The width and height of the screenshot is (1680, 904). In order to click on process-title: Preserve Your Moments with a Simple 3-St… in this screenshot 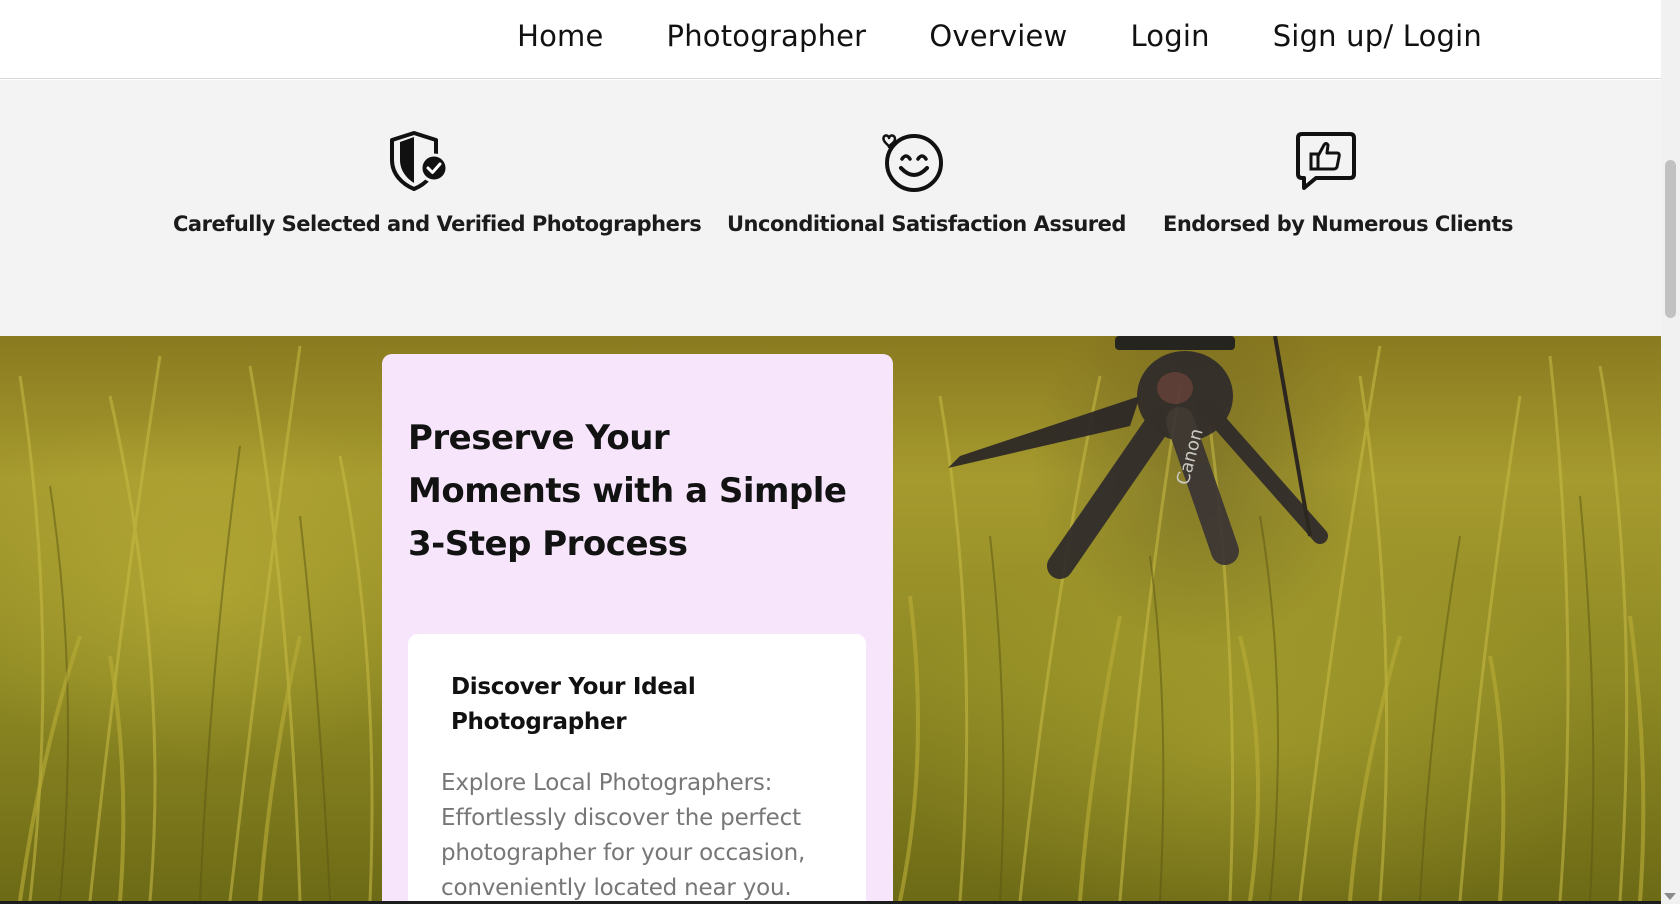, I will do `click(627, 491)`.